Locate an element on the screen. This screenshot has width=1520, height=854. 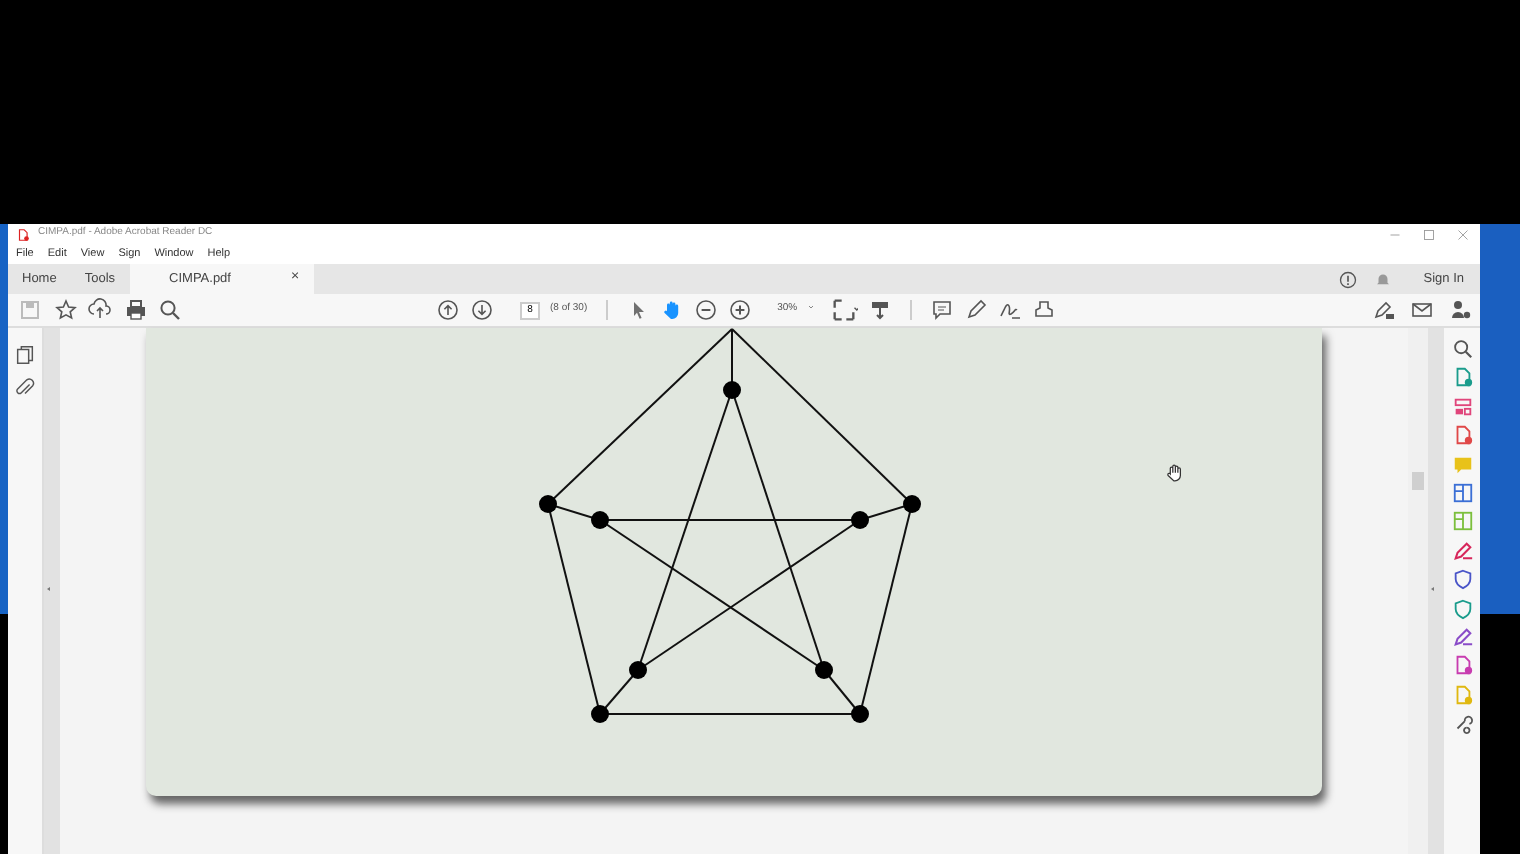
shield-icon is located at coordinates (1462, 579).